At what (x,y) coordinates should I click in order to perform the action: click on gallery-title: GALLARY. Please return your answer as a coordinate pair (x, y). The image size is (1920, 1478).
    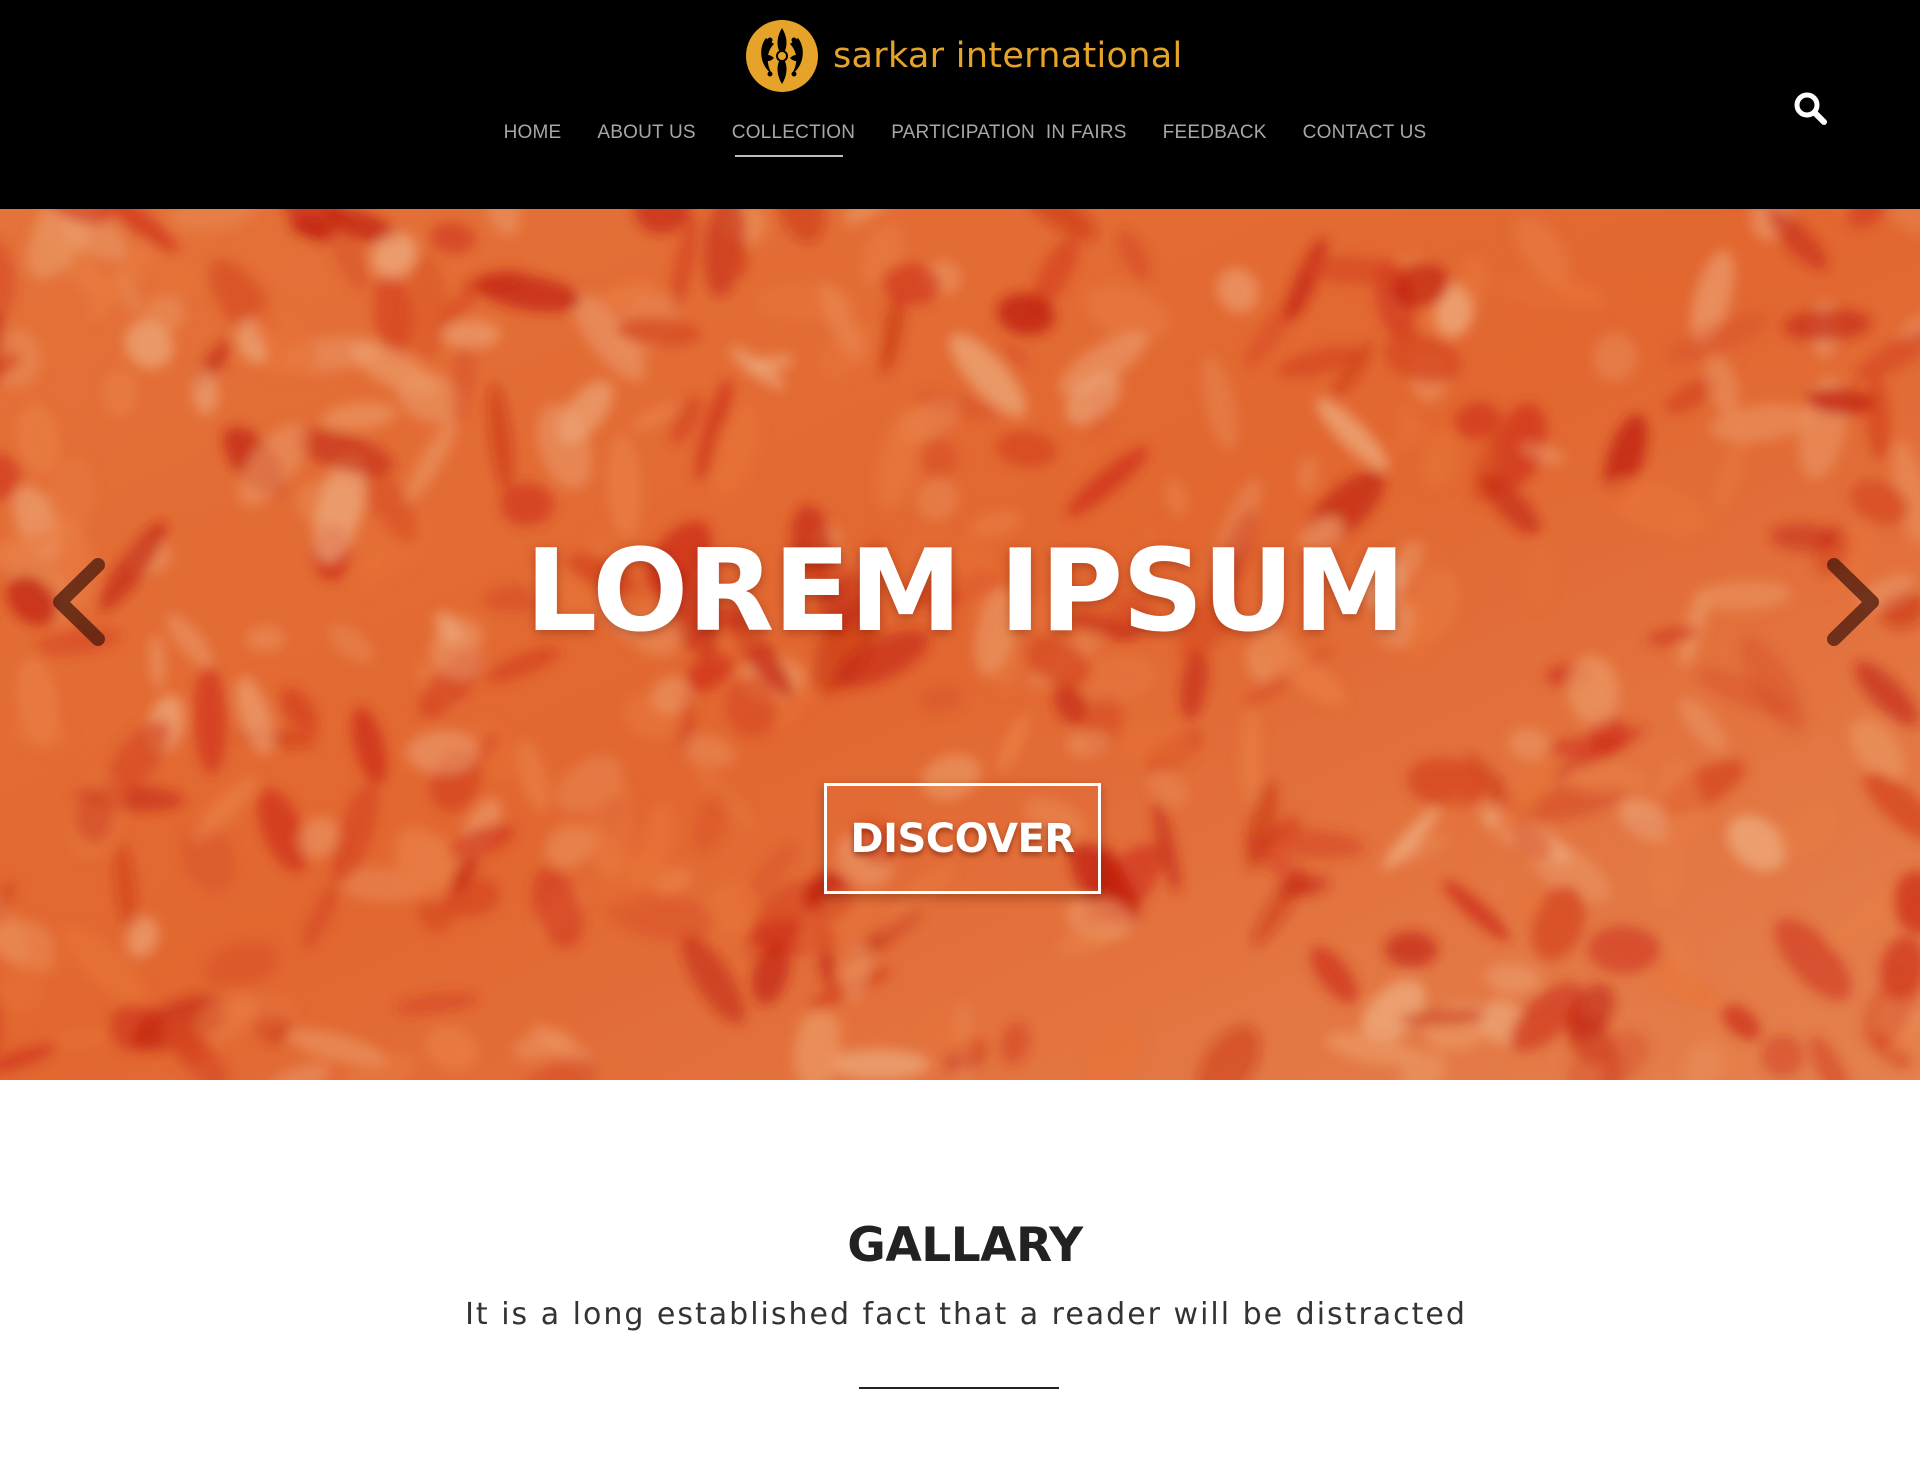
    Looking at the image, I should click on (965, 1245).